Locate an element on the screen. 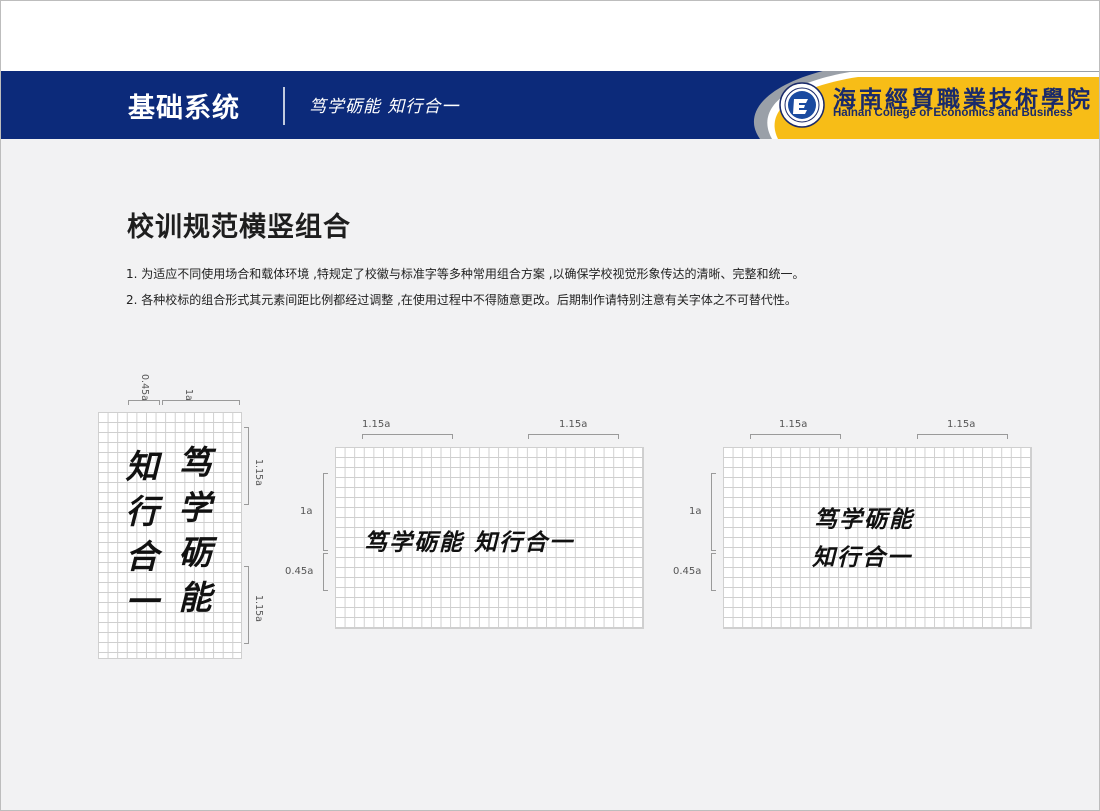 The width and height of the screenshot is (1100, 811). calligraphy-char: 能 is located at coordinates (195, 597).